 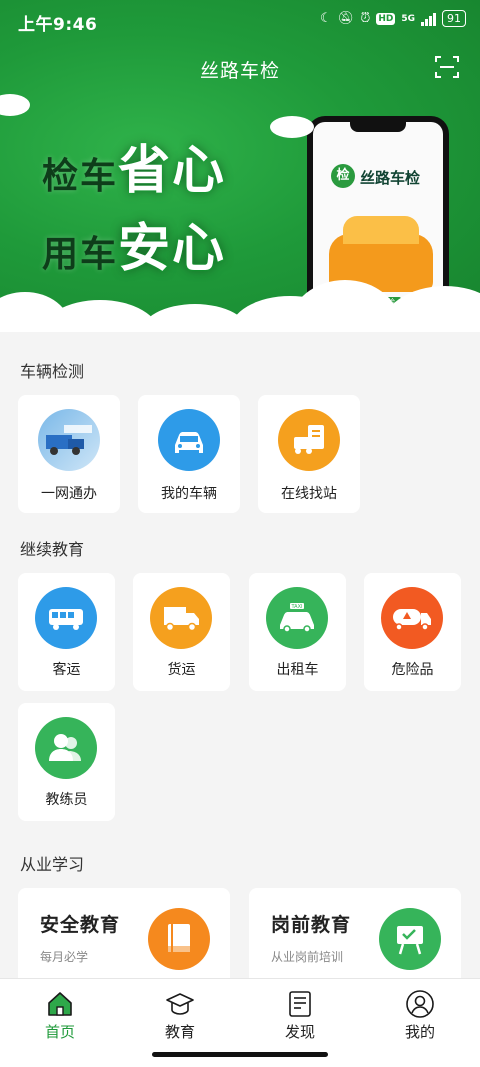 What do you see at coordinates (180, 1015) in the screenshot?
I see `nav-item-education: 教育` at bounding box center [180, 1015].